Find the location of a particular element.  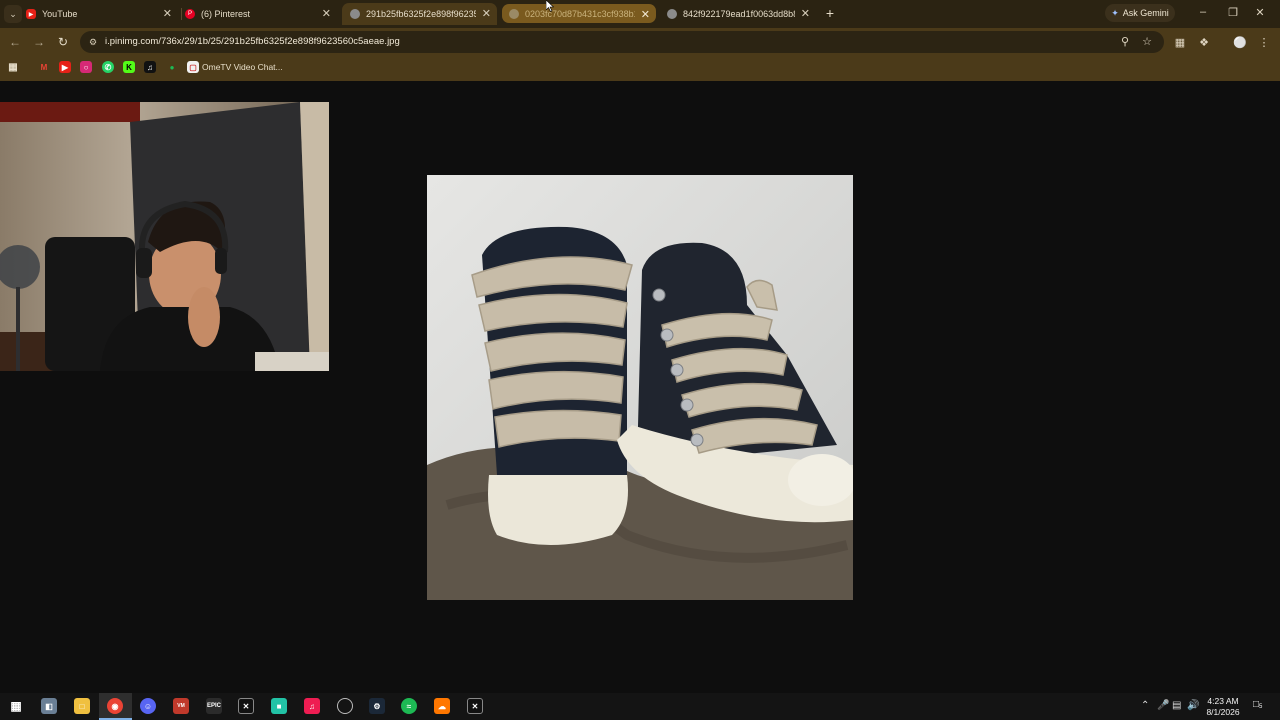

tab-divider is located at coordinates (181, 14).